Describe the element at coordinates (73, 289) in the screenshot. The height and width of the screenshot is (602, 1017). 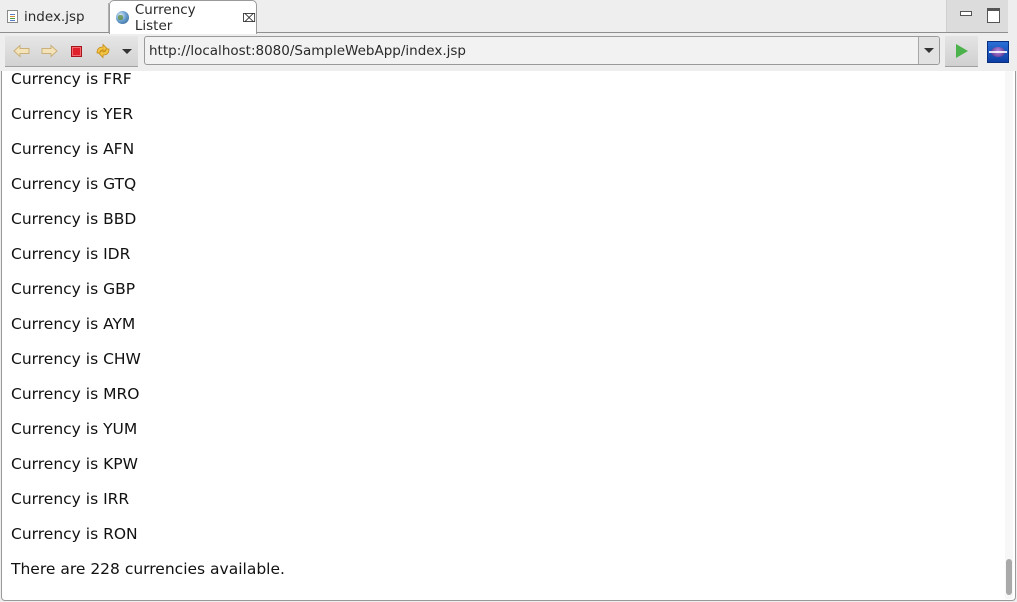
I see `currency-line: Currency is GBP` at that location.